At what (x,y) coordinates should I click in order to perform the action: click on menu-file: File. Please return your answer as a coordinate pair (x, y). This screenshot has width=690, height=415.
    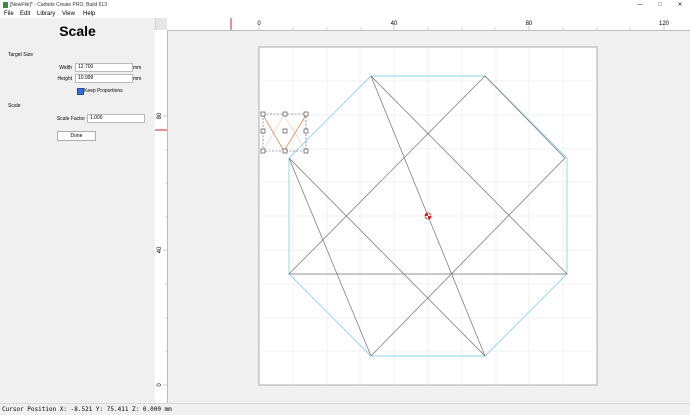
    Looking at the image, I should click on (9, 14).